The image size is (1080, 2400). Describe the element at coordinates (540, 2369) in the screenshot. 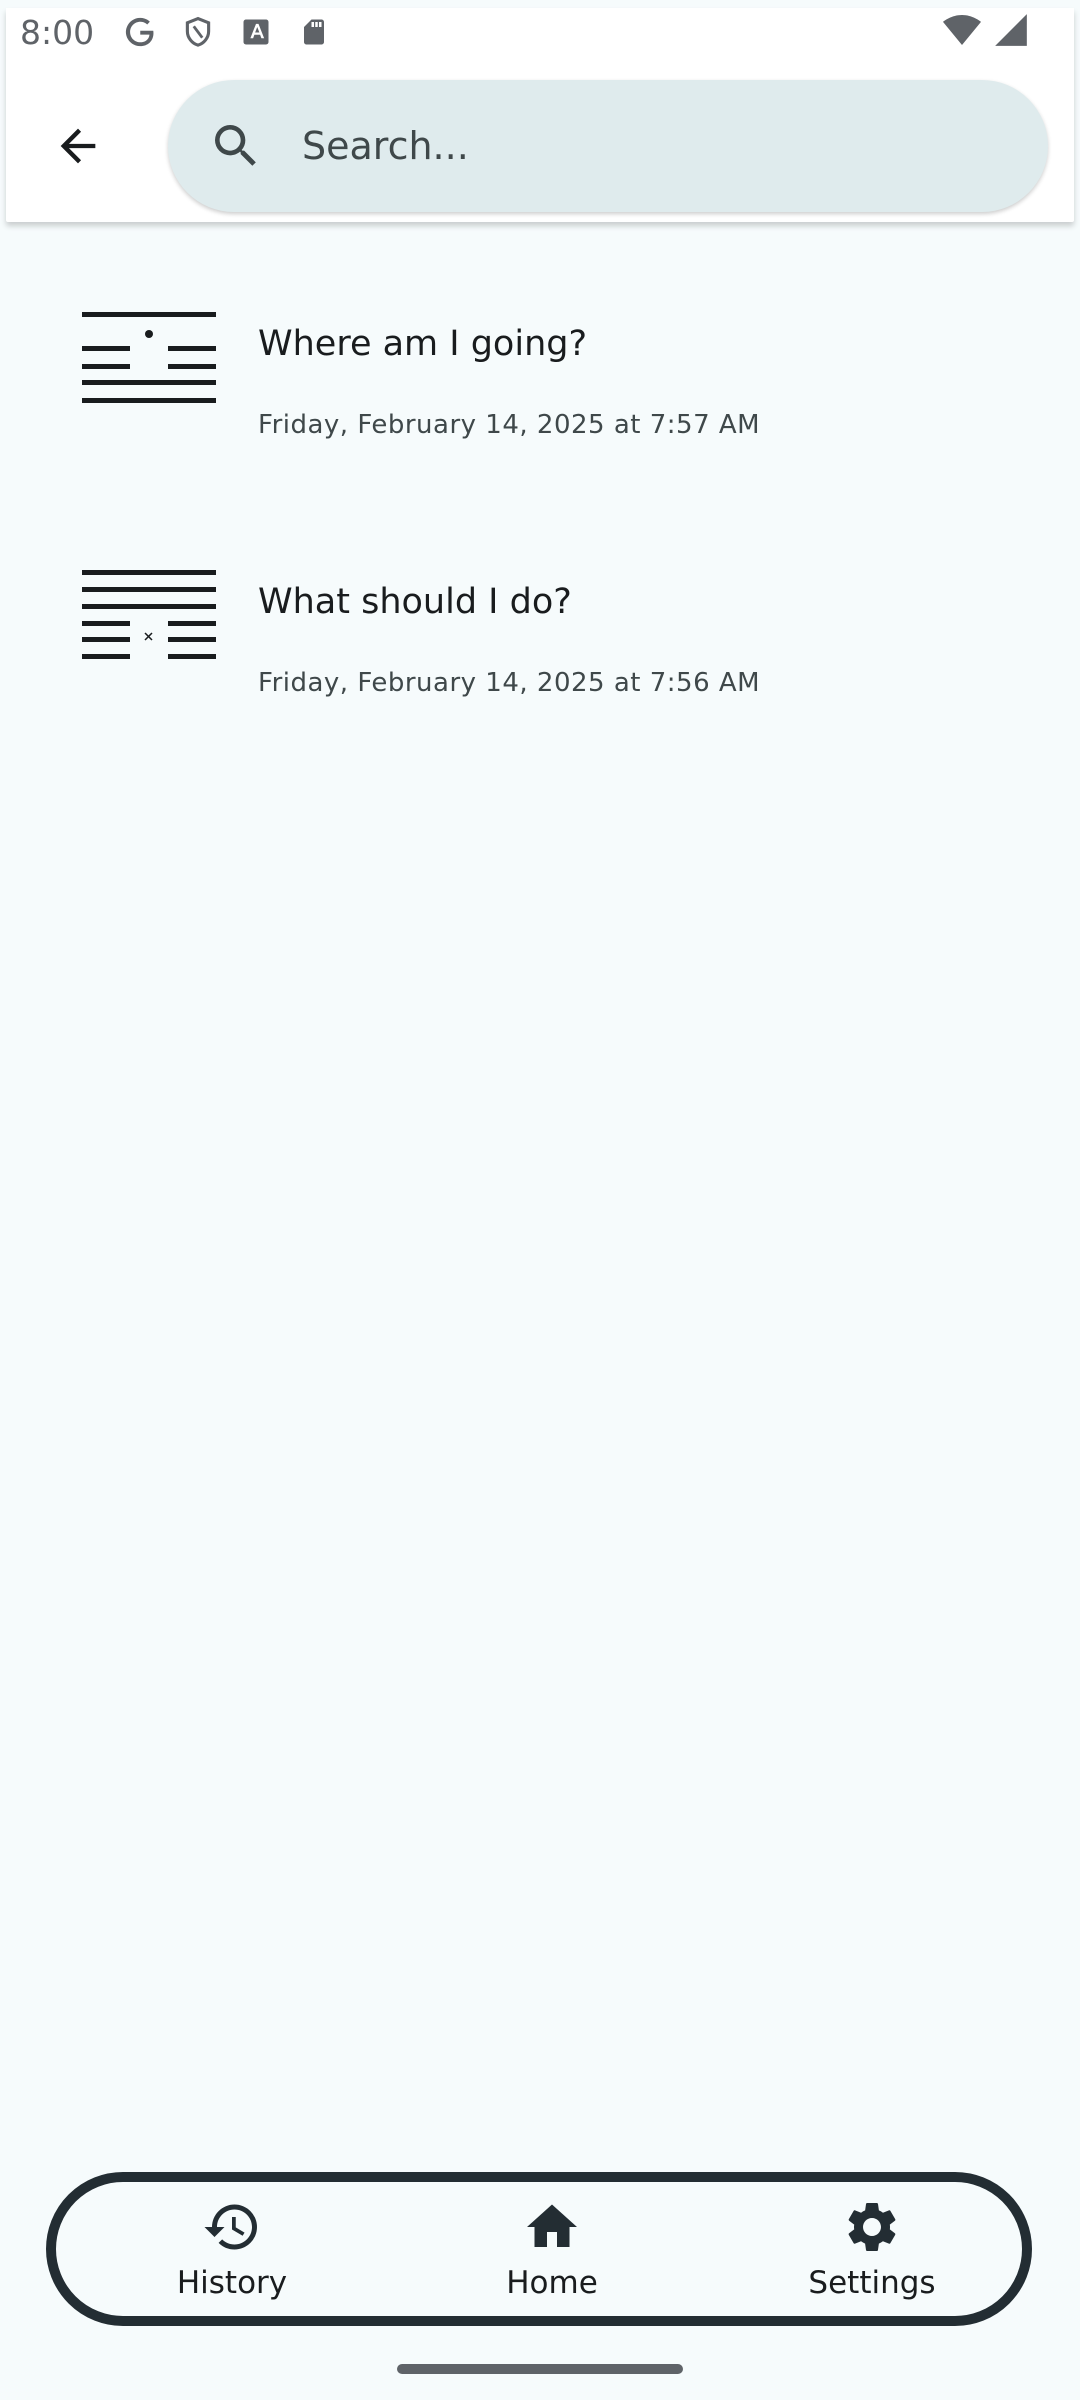

I see `gesture-home-indicator` at that location.